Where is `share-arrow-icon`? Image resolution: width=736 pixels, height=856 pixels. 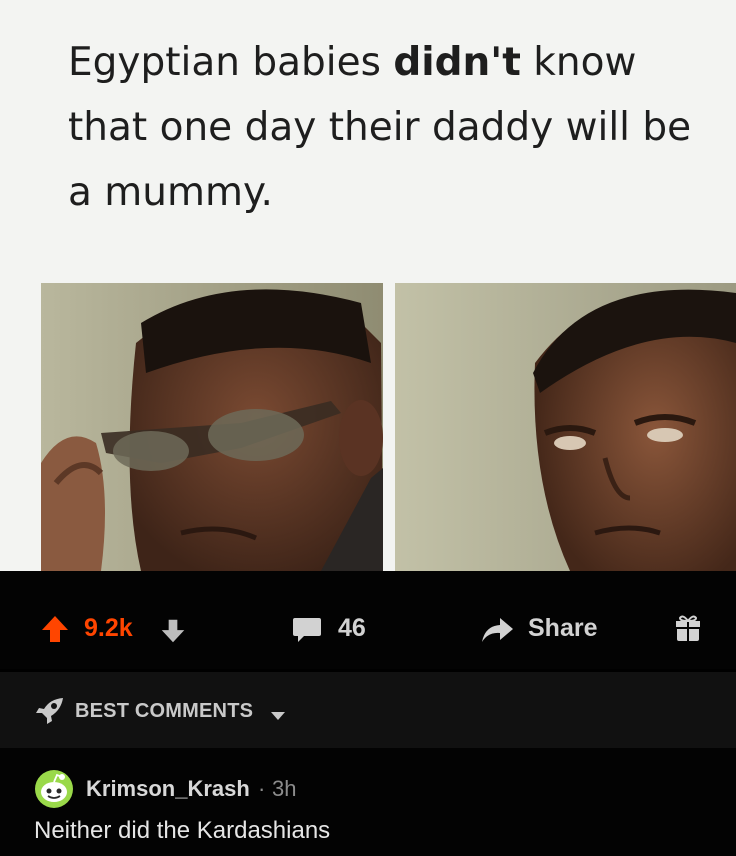
share-arrow-icon is located at coordinates (497, 632).